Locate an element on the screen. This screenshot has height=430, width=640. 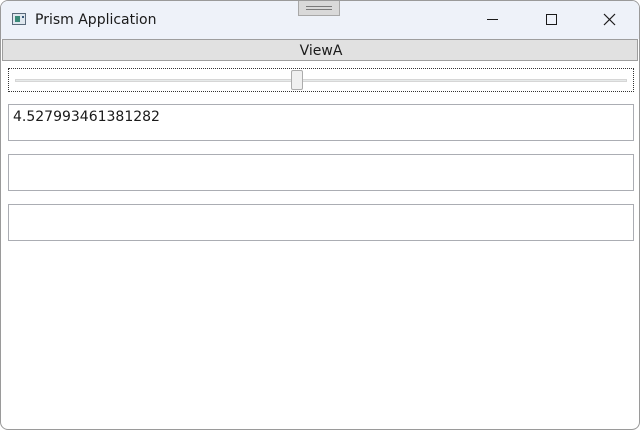
close-button is located at coordinates (609, 20).